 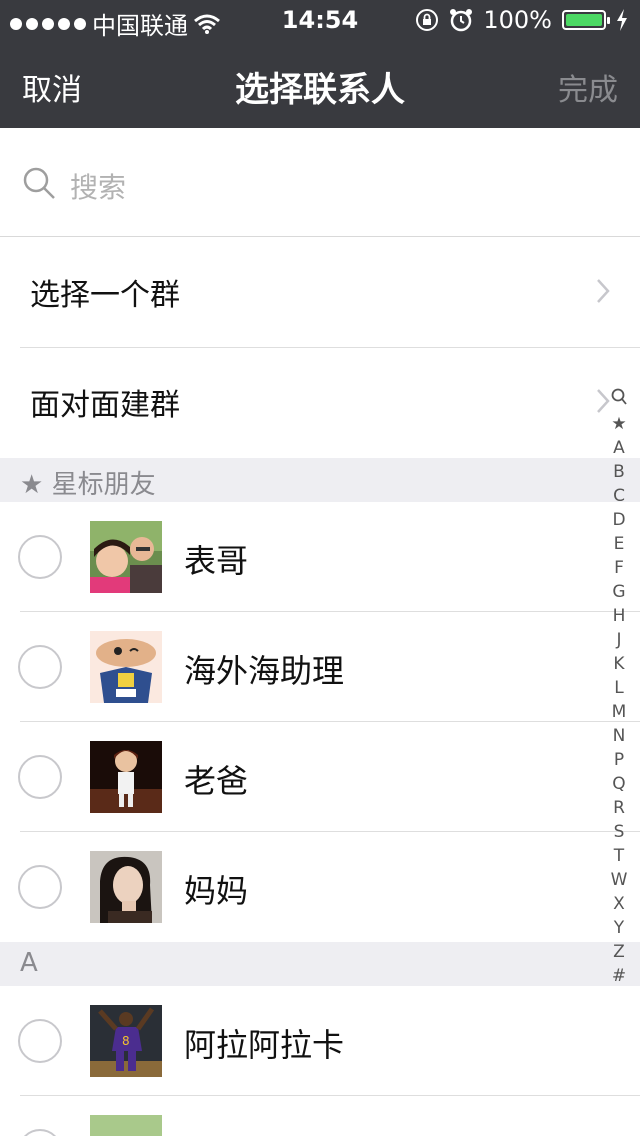 What do you see at coordinates (320, 293) in the screenshot?
I see `select-group-row: 选择一个群` at bounding box center [320, 293].